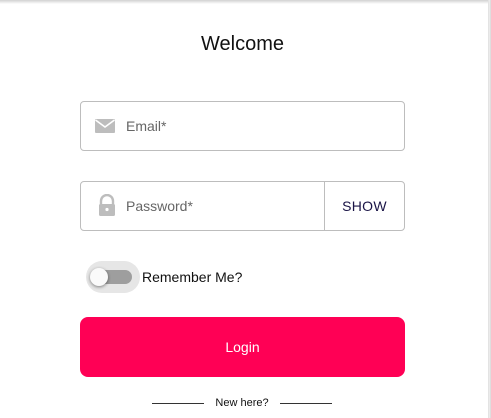 This screenshot has width=491, height=418. Describe the element at coordinates (364, 206) in the screenshot. I see `show-password-button: SHOW` at that location.